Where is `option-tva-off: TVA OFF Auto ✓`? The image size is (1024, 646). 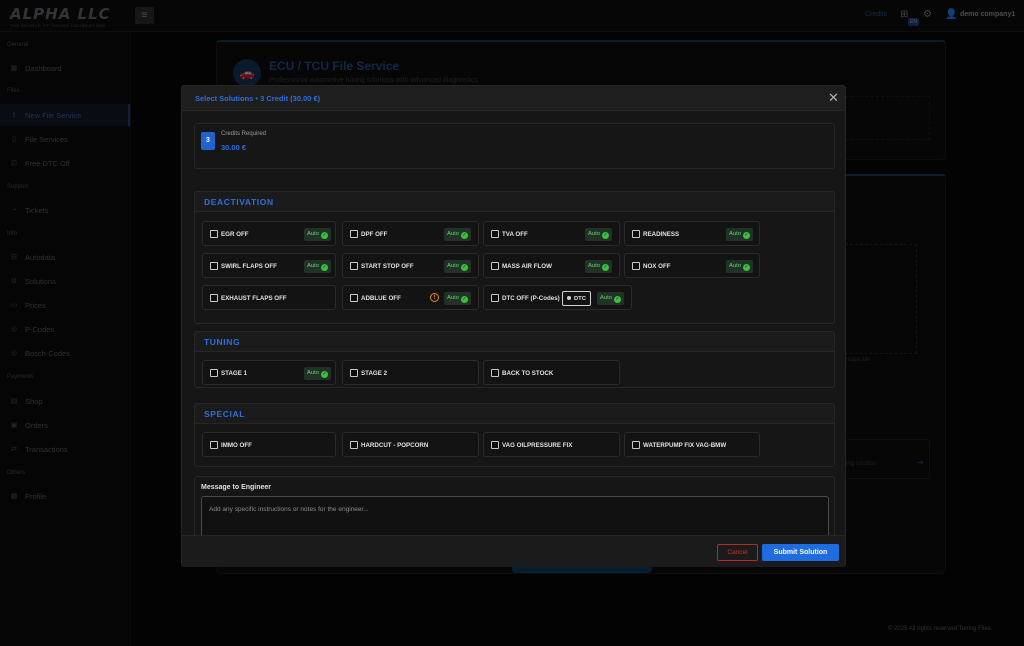
option-tva-off: TVA OFF Auto ✓ is located at coordinates (551, 233).